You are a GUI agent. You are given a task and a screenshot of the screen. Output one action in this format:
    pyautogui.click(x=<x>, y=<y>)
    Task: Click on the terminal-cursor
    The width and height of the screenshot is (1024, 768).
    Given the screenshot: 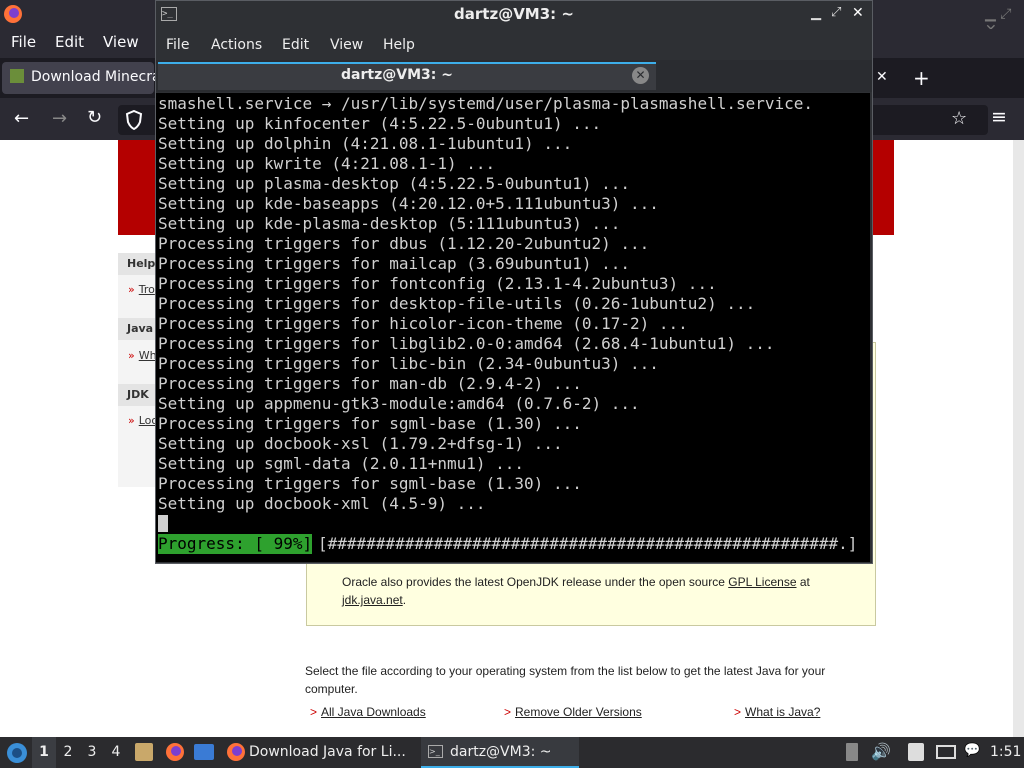 What is the action you would take?
    pyautogui.click(x=163, y=523)
    